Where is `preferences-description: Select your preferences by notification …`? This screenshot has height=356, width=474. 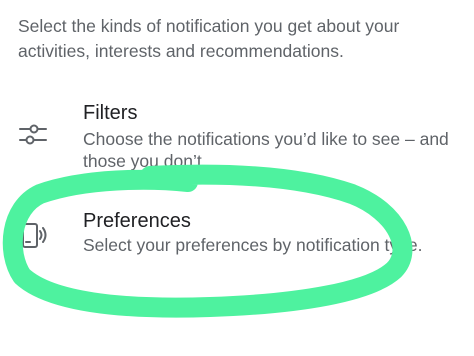
preferences-description: Select your preferences by notification … is located at coordinates (253, 245).